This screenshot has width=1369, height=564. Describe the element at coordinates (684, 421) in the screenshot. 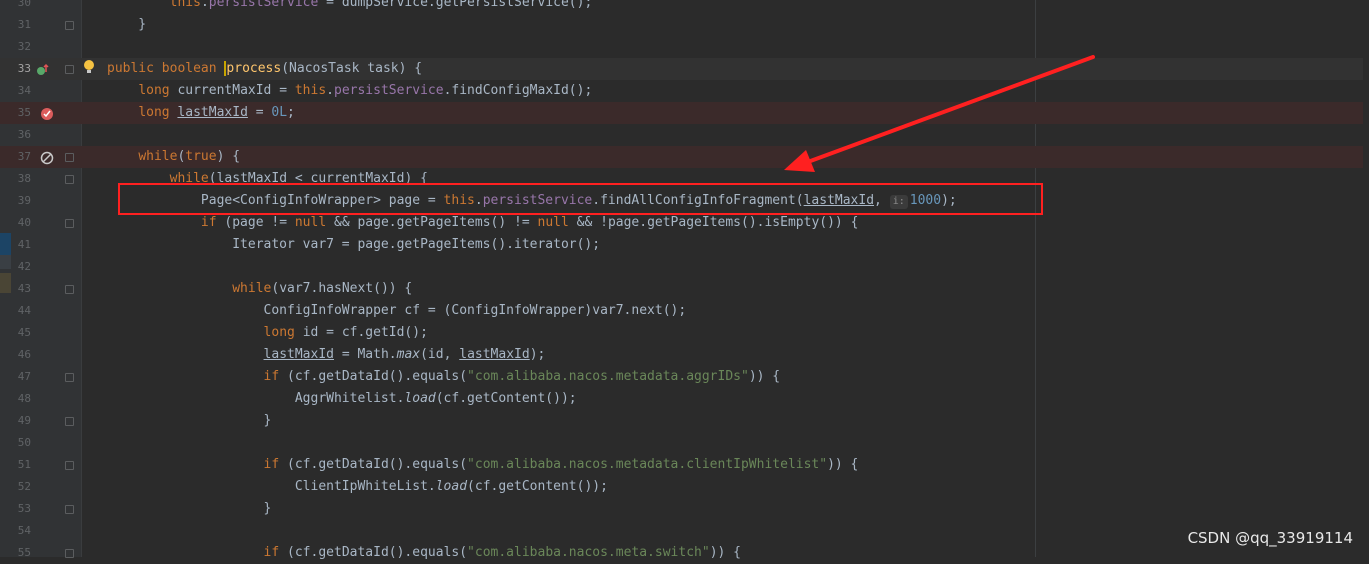

I see `code-row: 49 }` at that location.